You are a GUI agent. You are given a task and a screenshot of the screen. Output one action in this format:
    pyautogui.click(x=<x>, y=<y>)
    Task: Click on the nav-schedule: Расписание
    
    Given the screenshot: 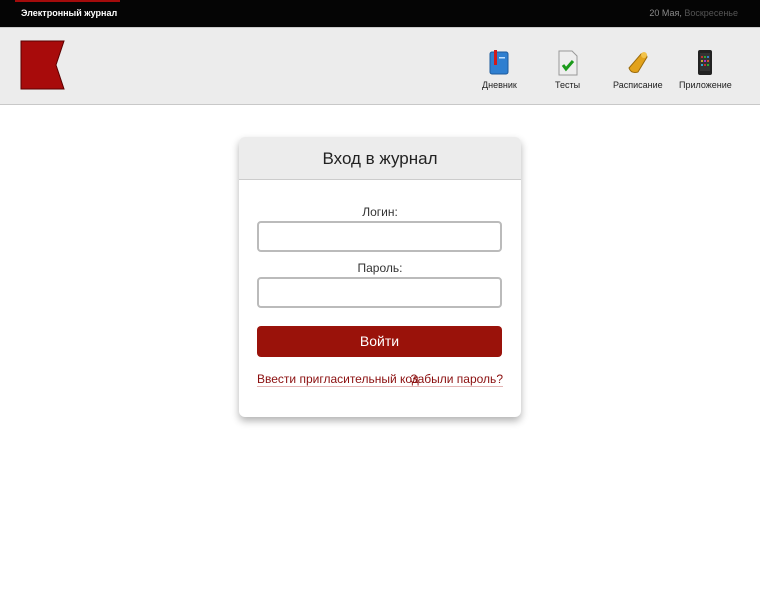 What is the action you would take?
    pyautogui.click(x=638, y=70)
    